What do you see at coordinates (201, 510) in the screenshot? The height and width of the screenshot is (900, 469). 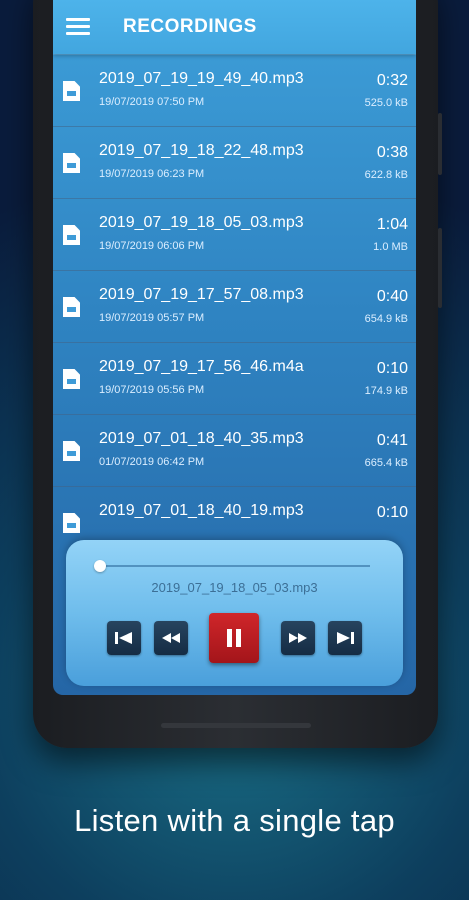 I see `recording-name: 2019_07_01_18_40_19.mp3` at bounding box center [201, 510].